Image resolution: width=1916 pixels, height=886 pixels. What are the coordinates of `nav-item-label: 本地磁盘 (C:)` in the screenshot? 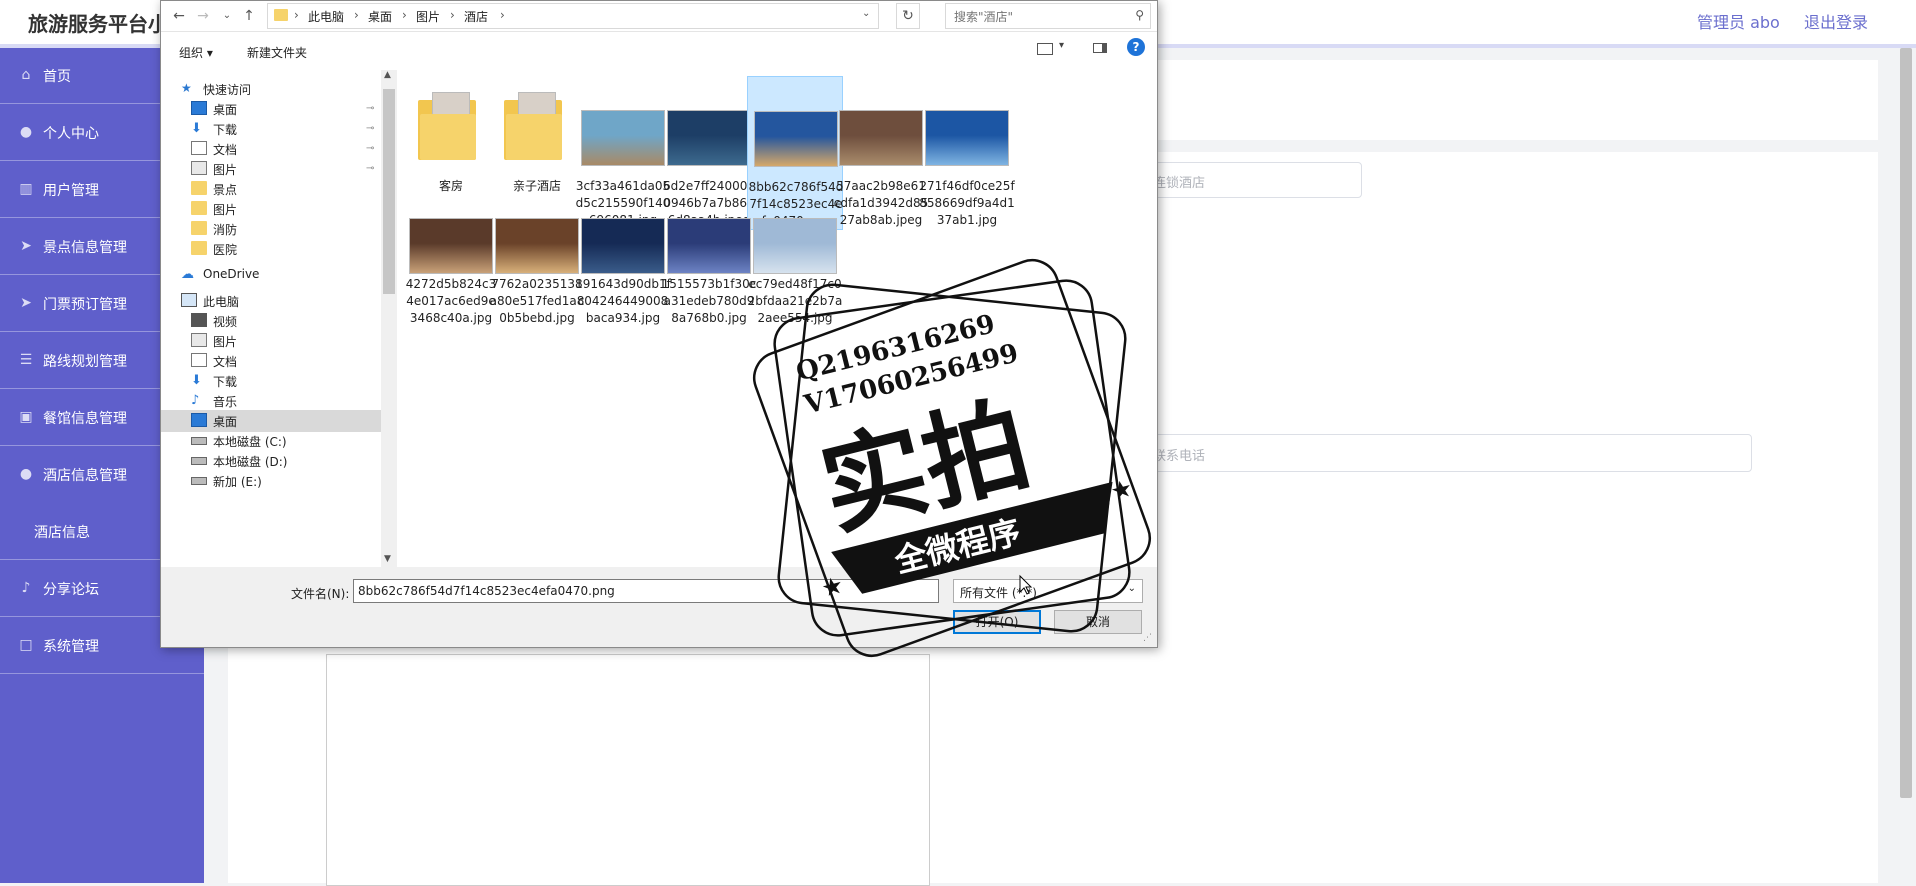 It's located at (250, 442).